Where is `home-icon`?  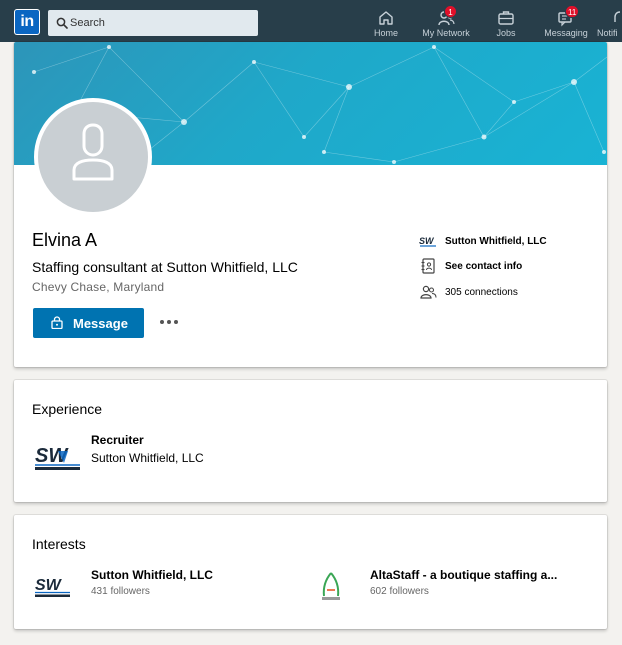 home-icon is located at coordinates (386, 18).